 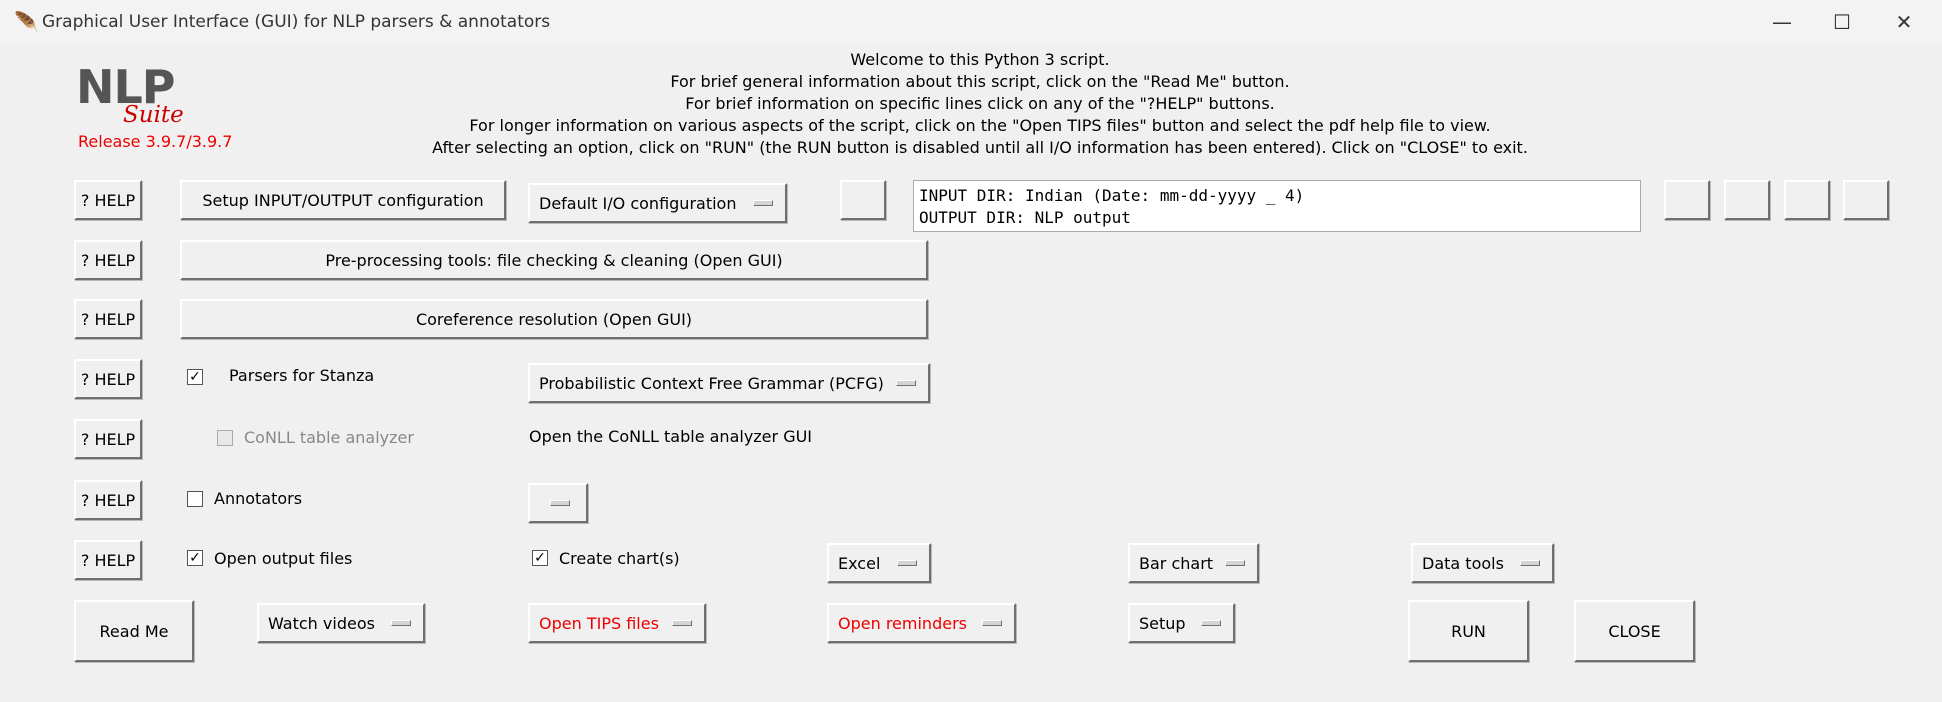 What do you see at coordinates (671, 436) in the screenshot?
I see `conll-info-text: Open the CoNLL table analyzer GUI` at bounding box center [671, 436].